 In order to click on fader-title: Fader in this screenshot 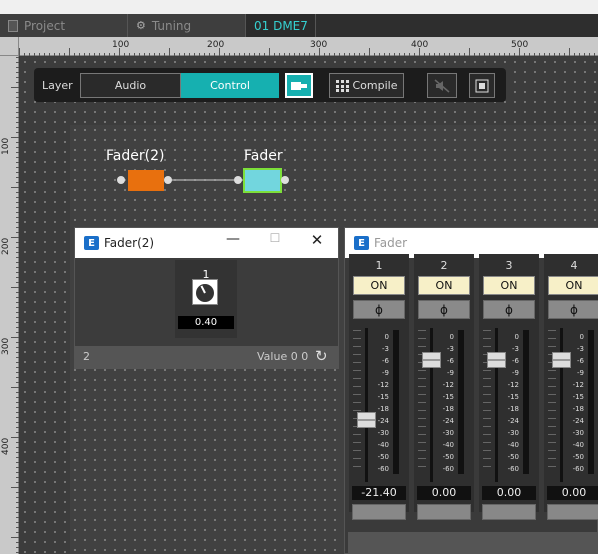, I will do `click(391, 243)`.